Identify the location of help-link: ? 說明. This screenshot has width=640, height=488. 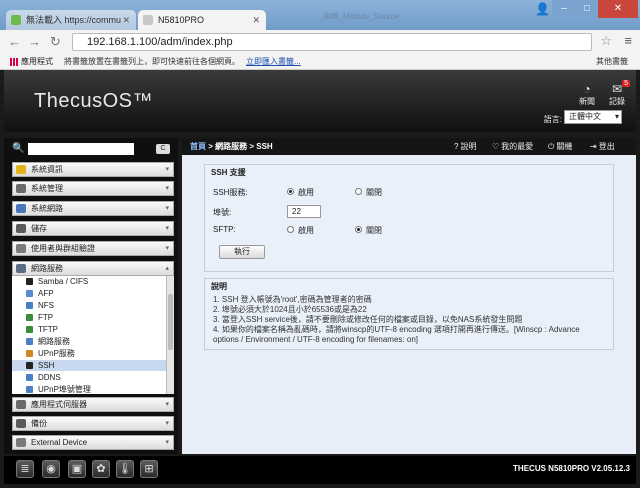
(465, 146).